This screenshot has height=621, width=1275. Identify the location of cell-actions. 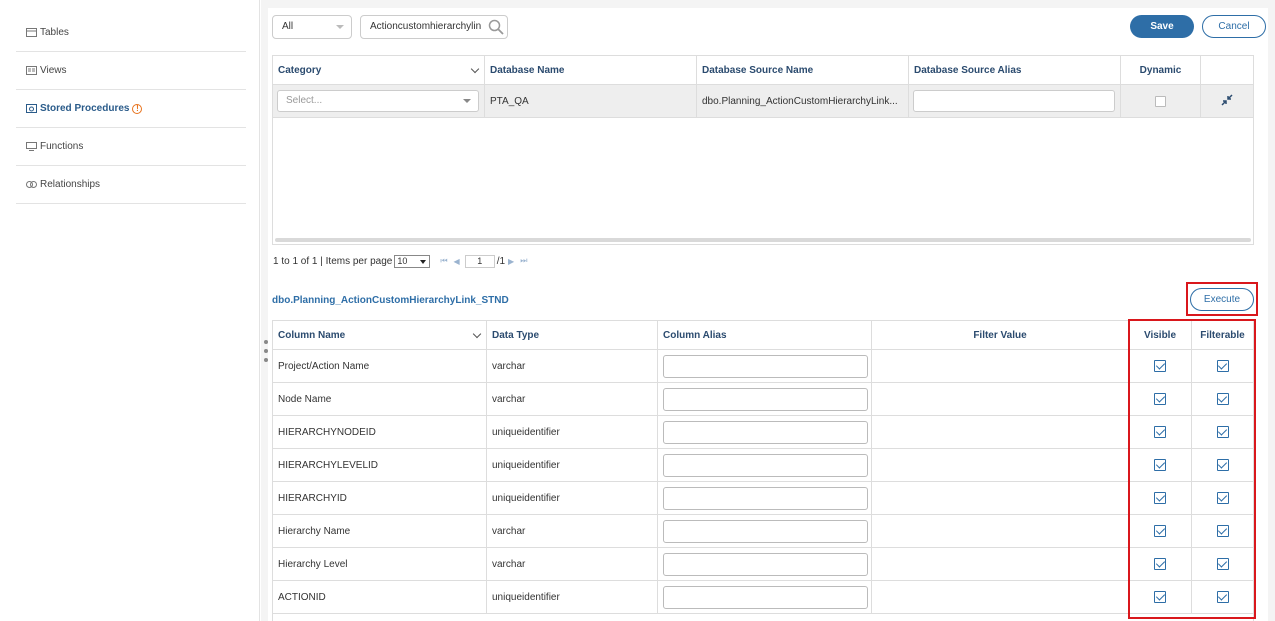
(1227, 101).